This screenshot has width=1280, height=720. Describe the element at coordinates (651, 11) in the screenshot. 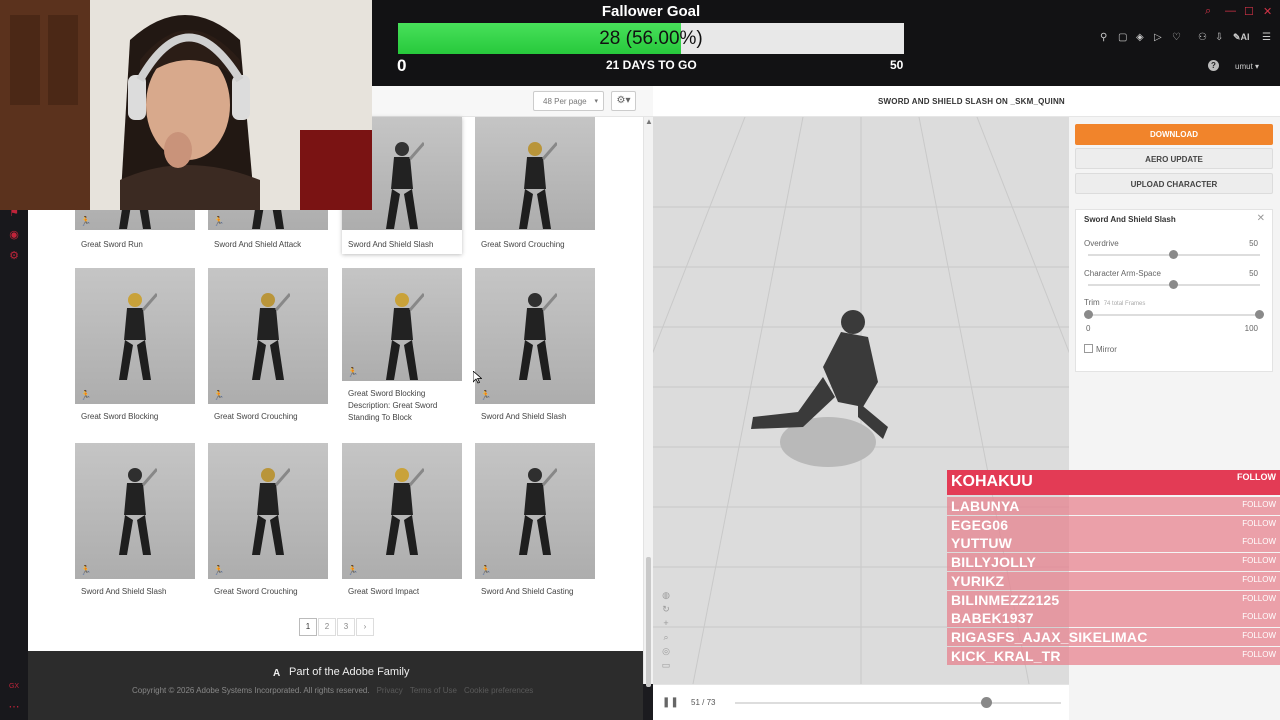

I see `goal-title: Fallower Goal` at that location.